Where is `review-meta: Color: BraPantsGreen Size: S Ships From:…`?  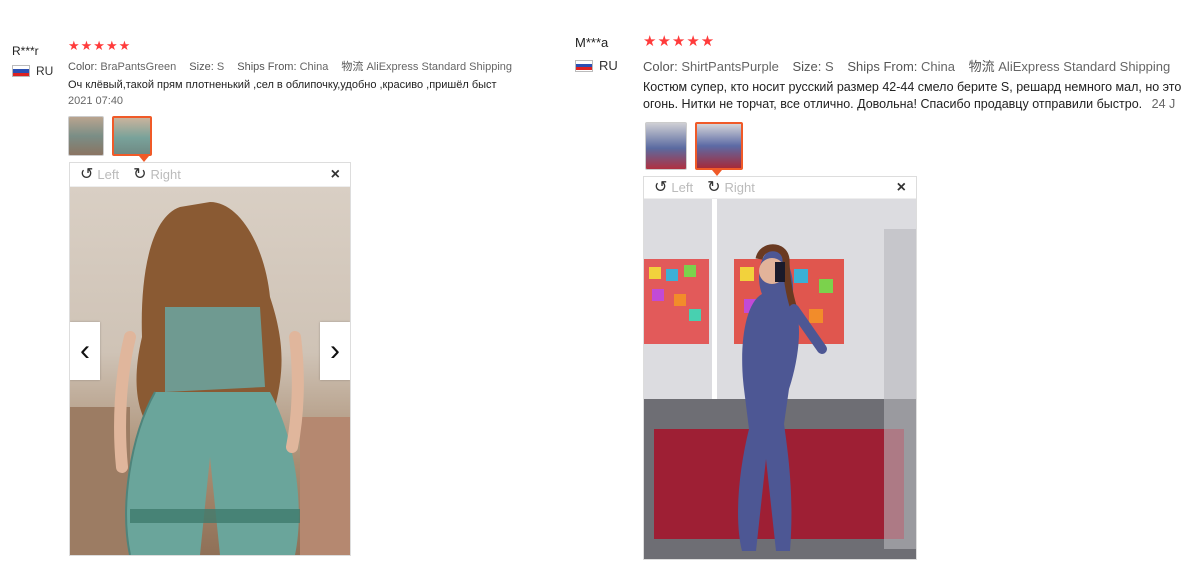
review-meta: Color: BraPantsGreen Size: S Ships From:… is located at coordinates (295, 66).